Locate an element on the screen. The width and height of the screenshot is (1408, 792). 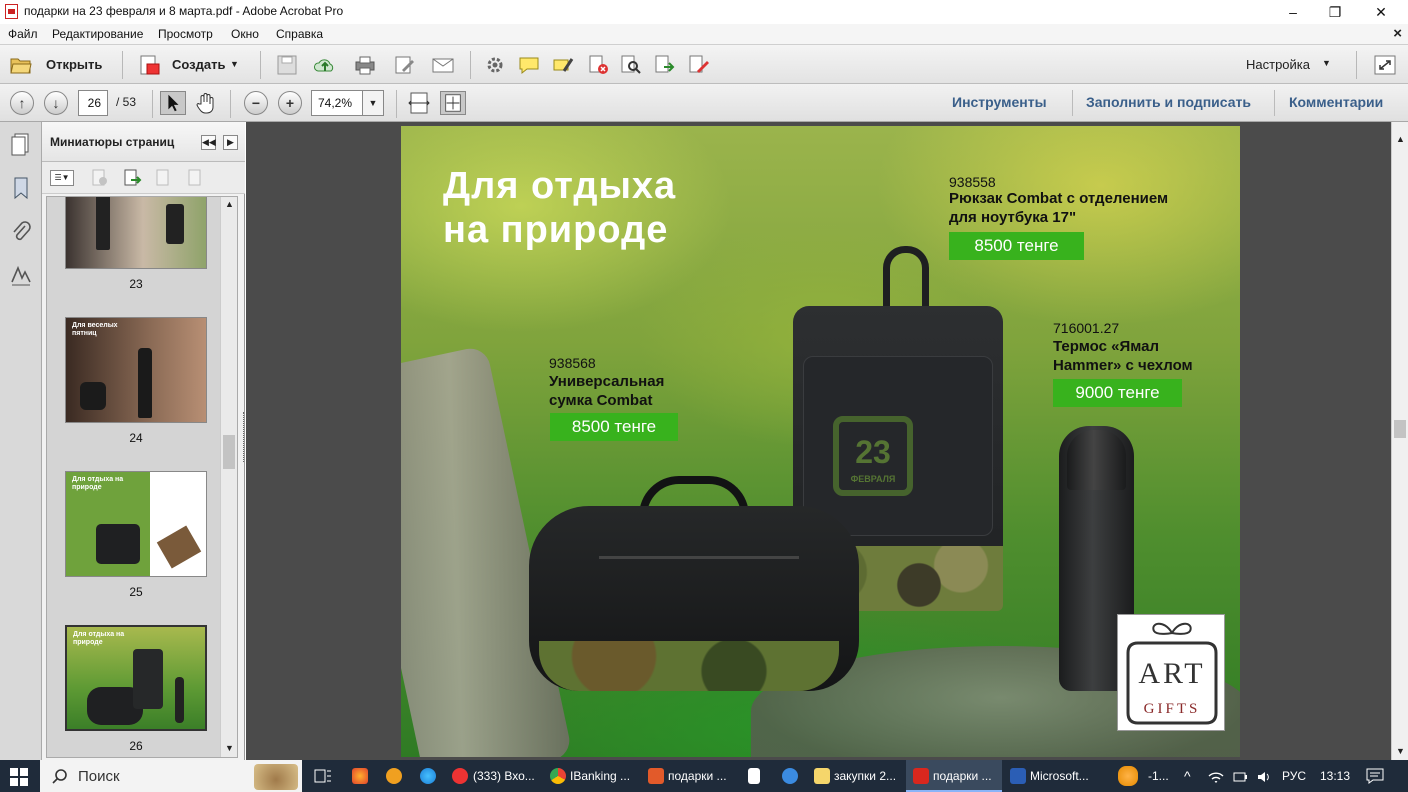
acrobat-icon is located at coordinates (921, 776).